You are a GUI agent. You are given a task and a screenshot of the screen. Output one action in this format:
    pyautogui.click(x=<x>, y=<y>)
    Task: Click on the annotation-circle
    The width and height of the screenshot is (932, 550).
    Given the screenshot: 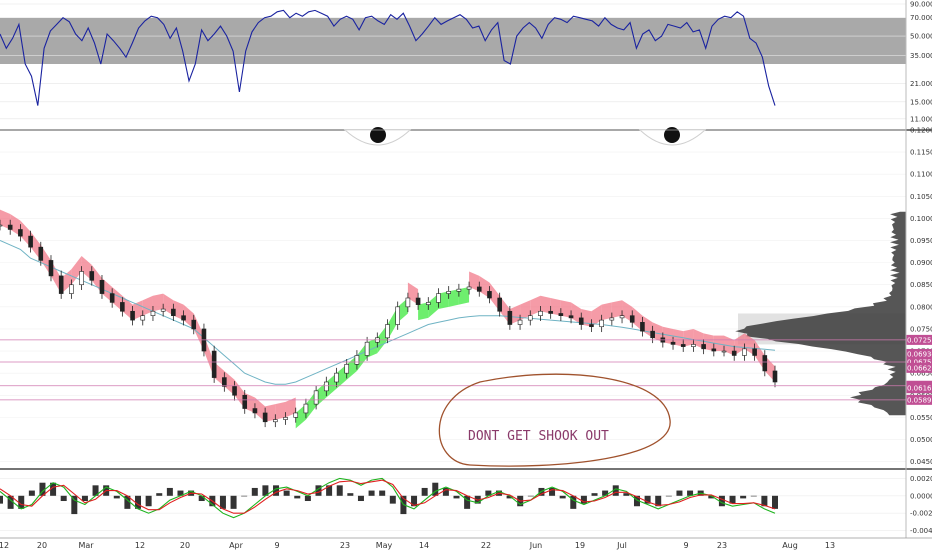 What is the action you would take?
    pyautogui.click(x=554, y=420)
    